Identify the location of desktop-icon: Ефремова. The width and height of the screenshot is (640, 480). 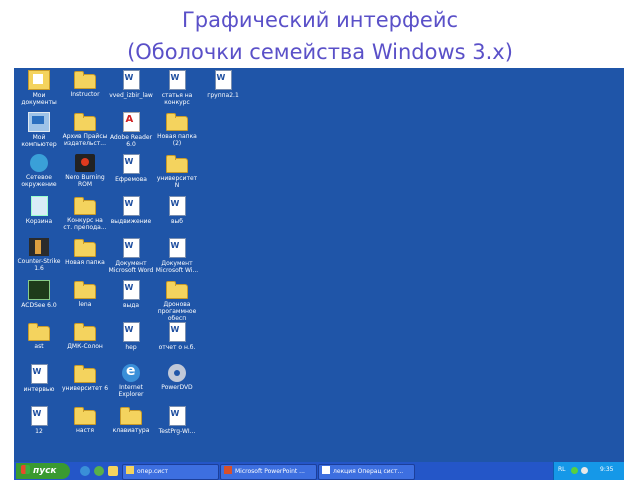
(131, 168).